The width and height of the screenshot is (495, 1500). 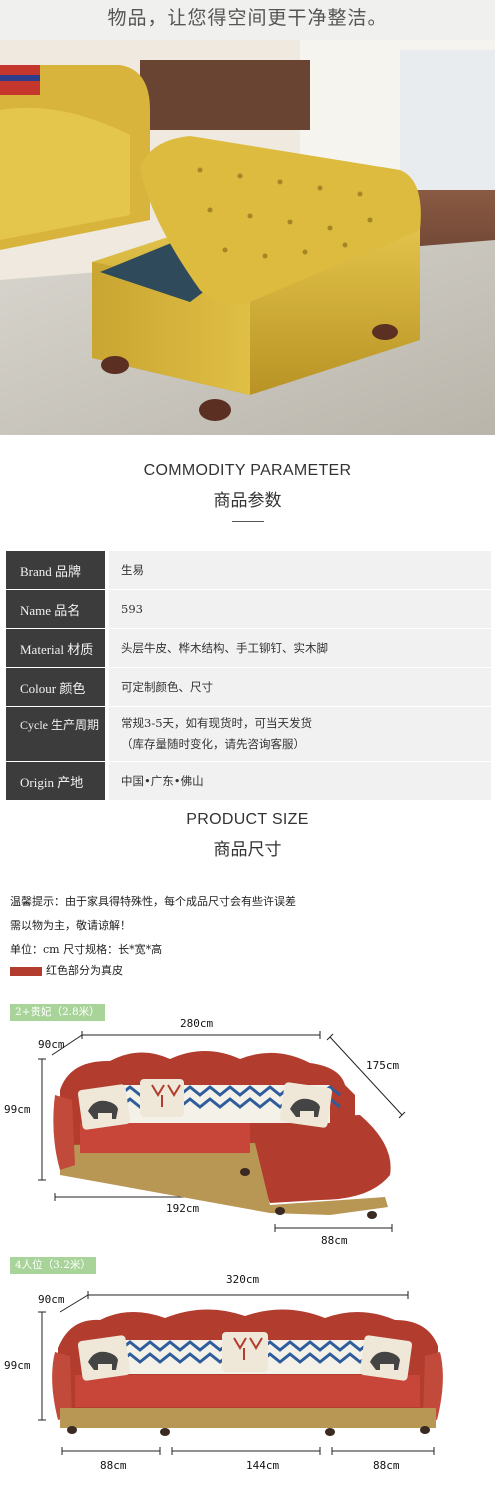 I want to click on sofa2-bottom-right-label: 88cm, so click(x=386, y=1465).